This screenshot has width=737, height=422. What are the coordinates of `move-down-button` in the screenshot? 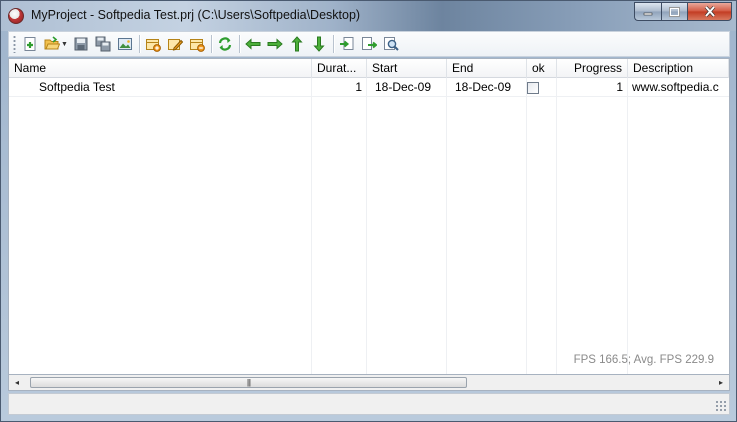 It's located at (319, 44).